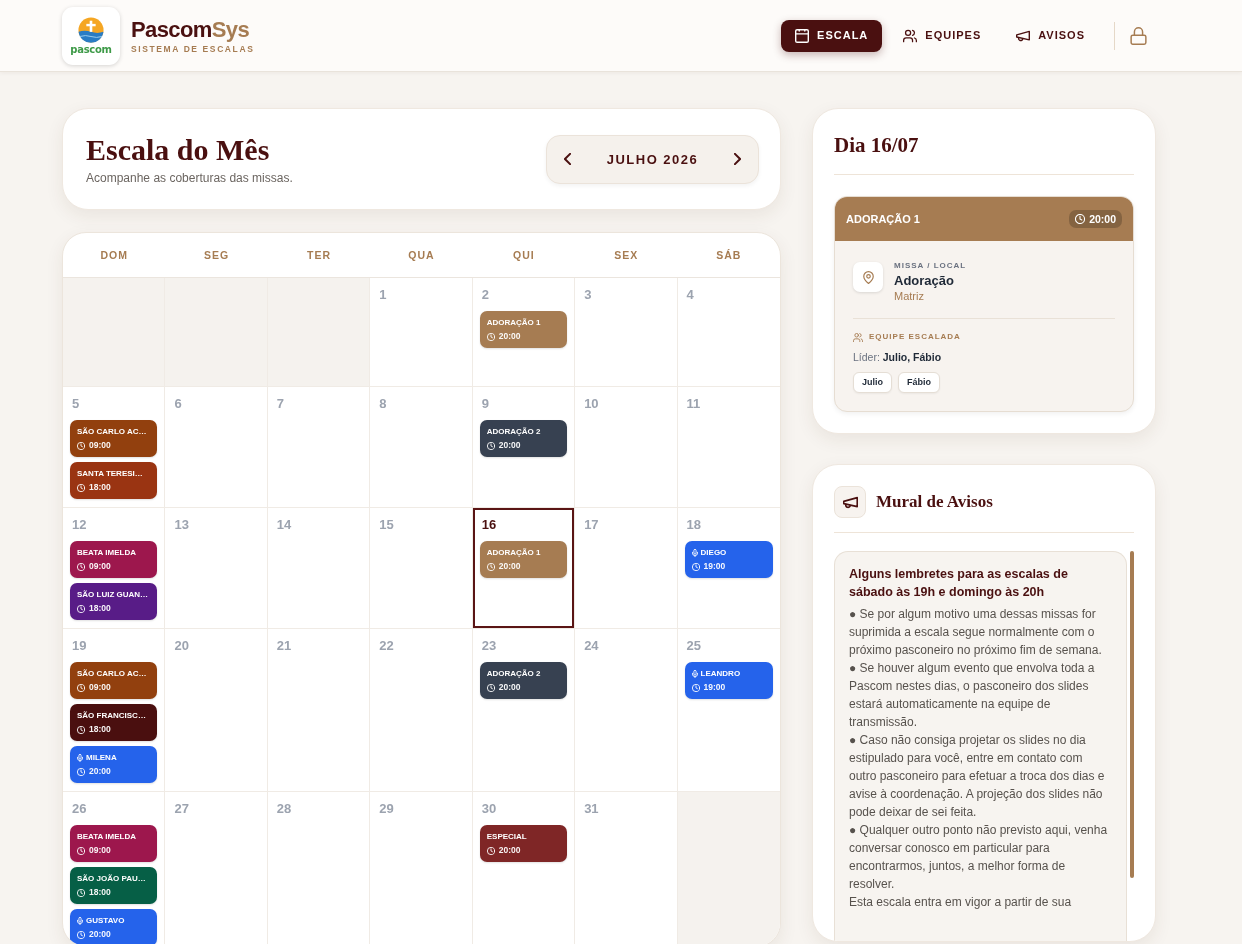 This screenshot has height=944, width=1242. Describe the element at coordinates (626, 255) in the screenshot. I see `weekday-label: SEX` at that location.